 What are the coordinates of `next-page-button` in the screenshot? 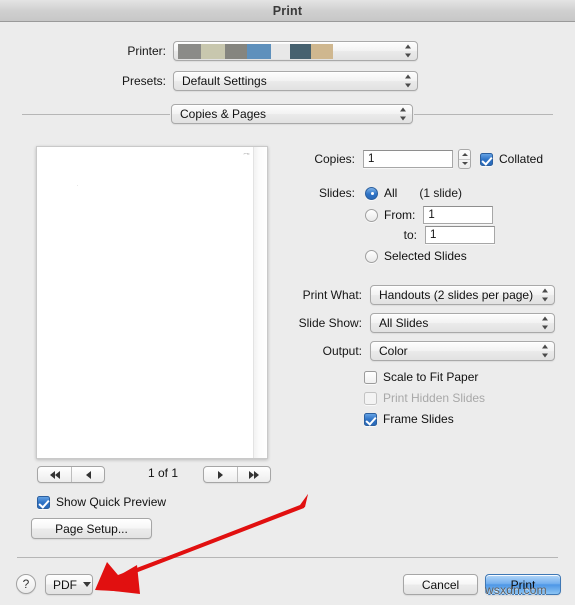 It's located at (220, 474).